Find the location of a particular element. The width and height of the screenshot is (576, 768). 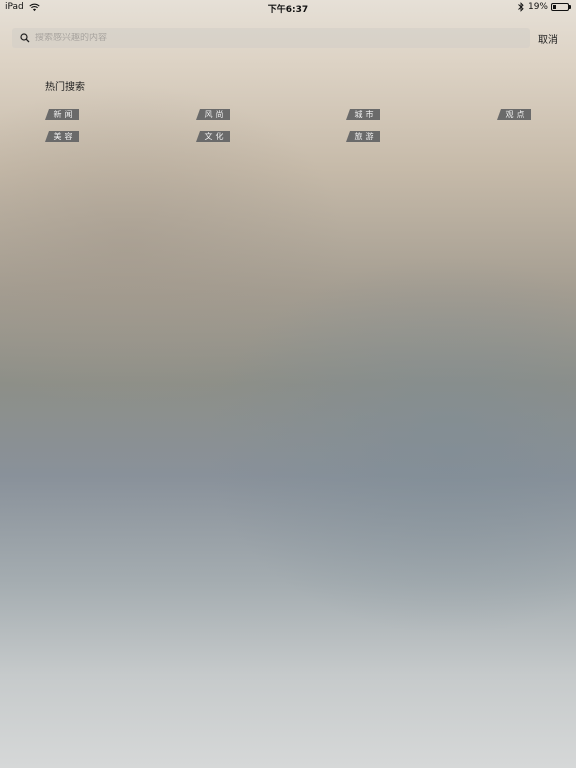

tag-beauty: 美容 is located at coordinates (62, 136).